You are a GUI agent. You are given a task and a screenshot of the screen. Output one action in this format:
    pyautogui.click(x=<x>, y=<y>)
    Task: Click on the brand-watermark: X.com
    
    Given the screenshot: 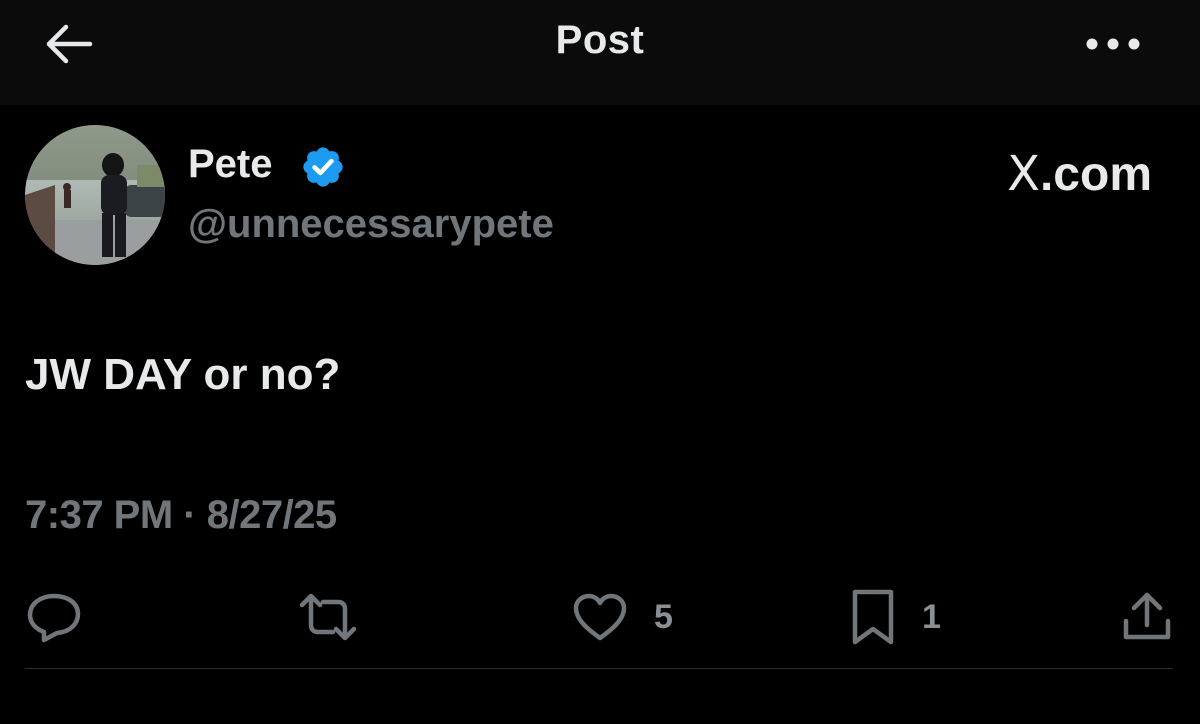 What is the action you would take?
    pyautogui.click(x=1079, y=174)
    